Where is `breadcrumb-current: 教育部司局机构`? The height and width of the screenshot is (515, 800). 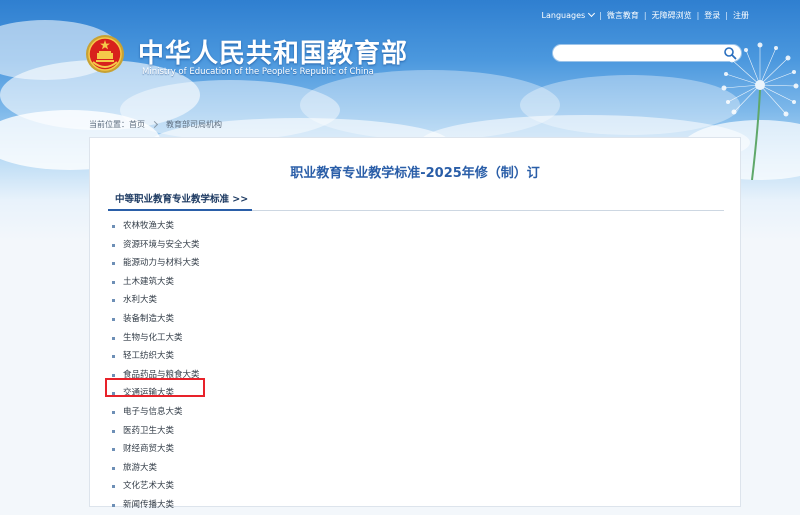 breadcrumb-current: 教育部司局机构 is located at coordinates (194, 124).